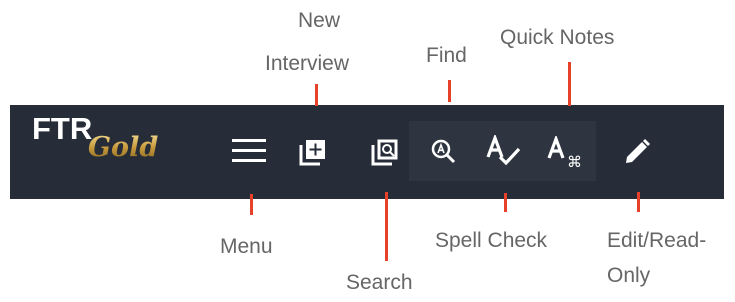 The height and width of the screenshot is (302, 735). What do you see at coordinates (386, 226) in the screenshot?
I see `search-leader` at bounding box center [386, 226].